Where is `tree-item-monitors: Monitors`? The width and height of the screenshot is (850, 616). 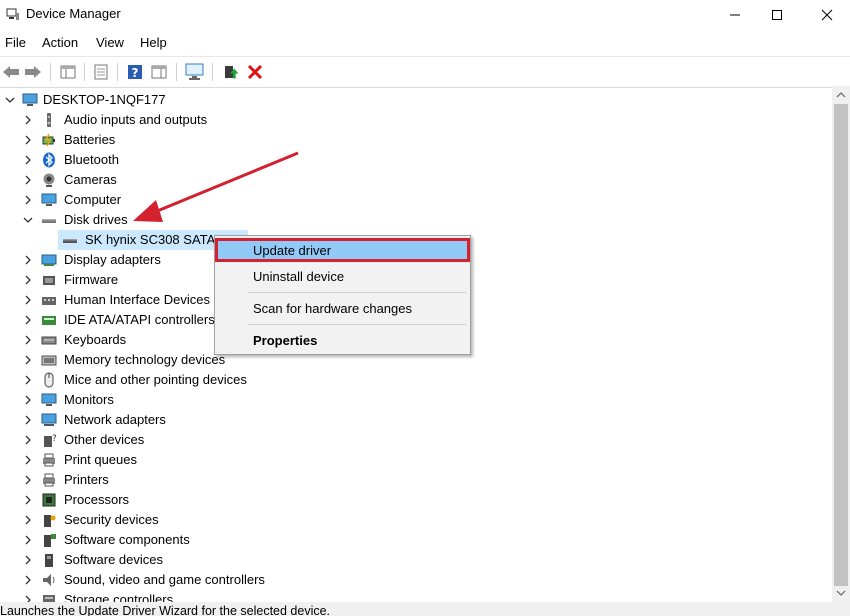 tree-item-monitors: Monitors is located at coordinates (416, 400).